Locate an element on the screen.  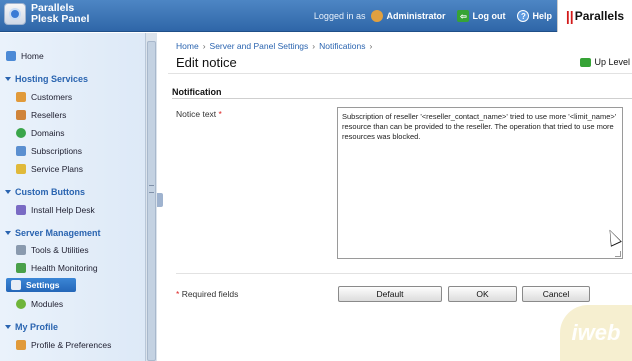
logged-in-label: Logged in as is located at coordinates (339, 16).